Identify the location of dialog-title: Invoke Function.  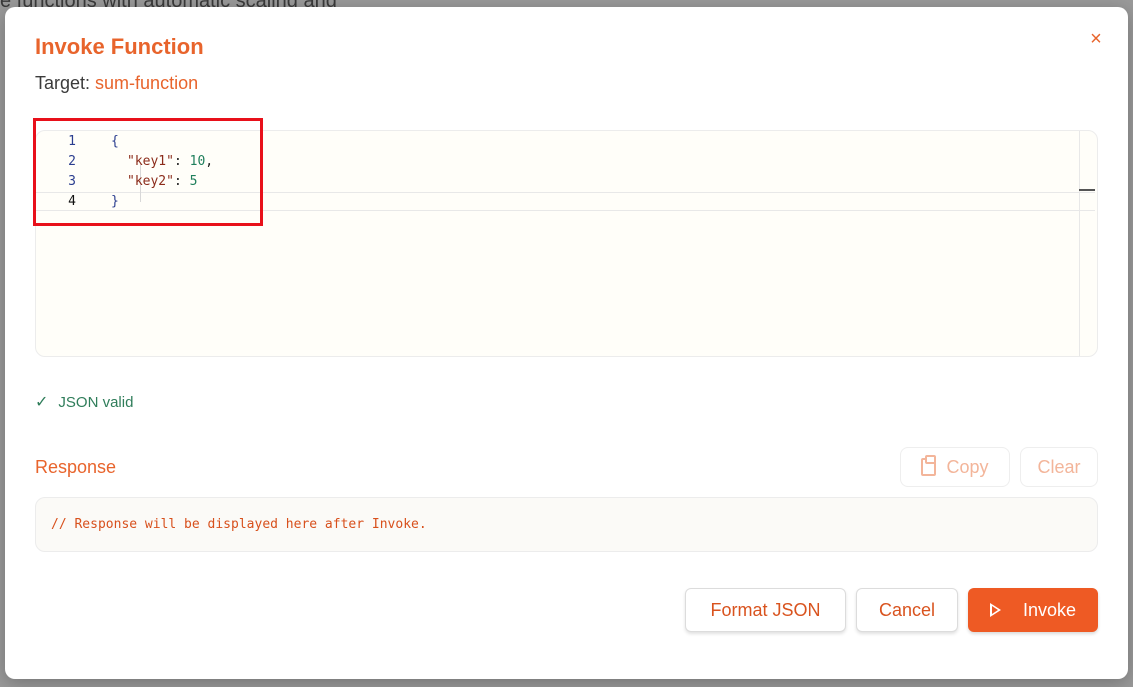
(119, 46).